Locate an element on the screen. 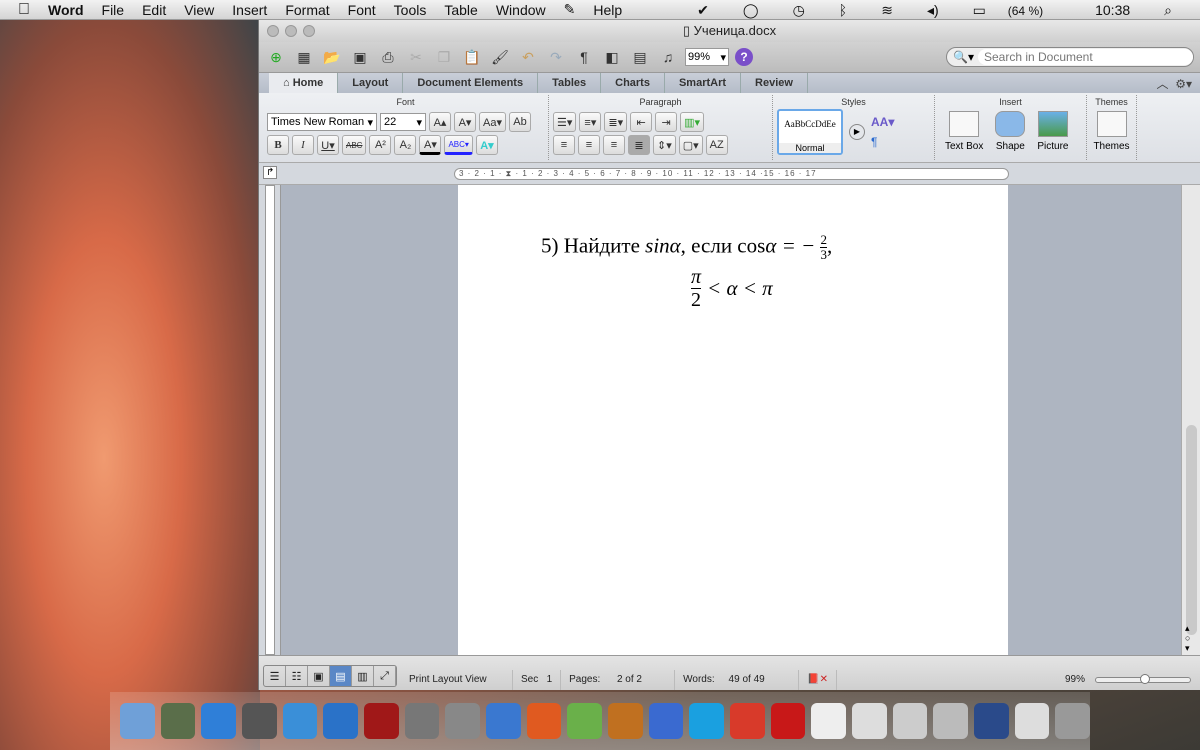 This screenshot has width=1200, height=750. outline-view-button: ☷ is located at coordinates (297, 676).